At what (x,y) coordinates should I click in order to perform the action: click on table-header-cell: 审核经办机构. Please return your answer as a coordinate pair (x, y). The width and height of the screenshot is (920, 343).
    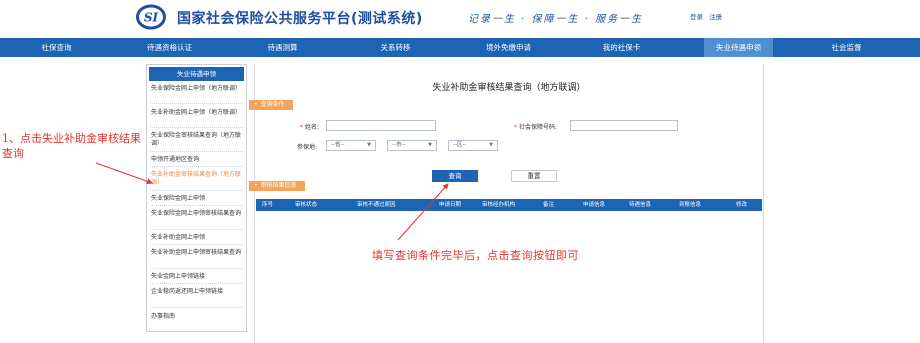
    Looking at the image, I should click on (499, 205).